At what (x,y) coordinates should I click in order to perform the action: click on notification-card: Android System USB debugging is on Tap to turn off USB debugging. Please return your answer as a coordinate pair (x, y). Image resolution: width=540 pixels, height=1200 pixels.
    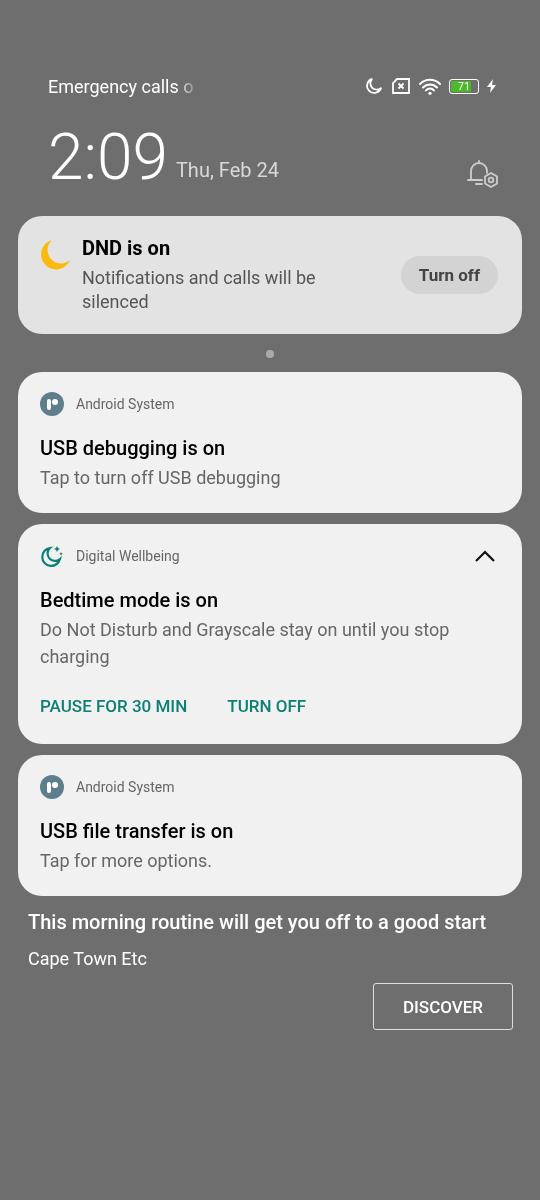
    Looking at the image, I should click on (270, 442).